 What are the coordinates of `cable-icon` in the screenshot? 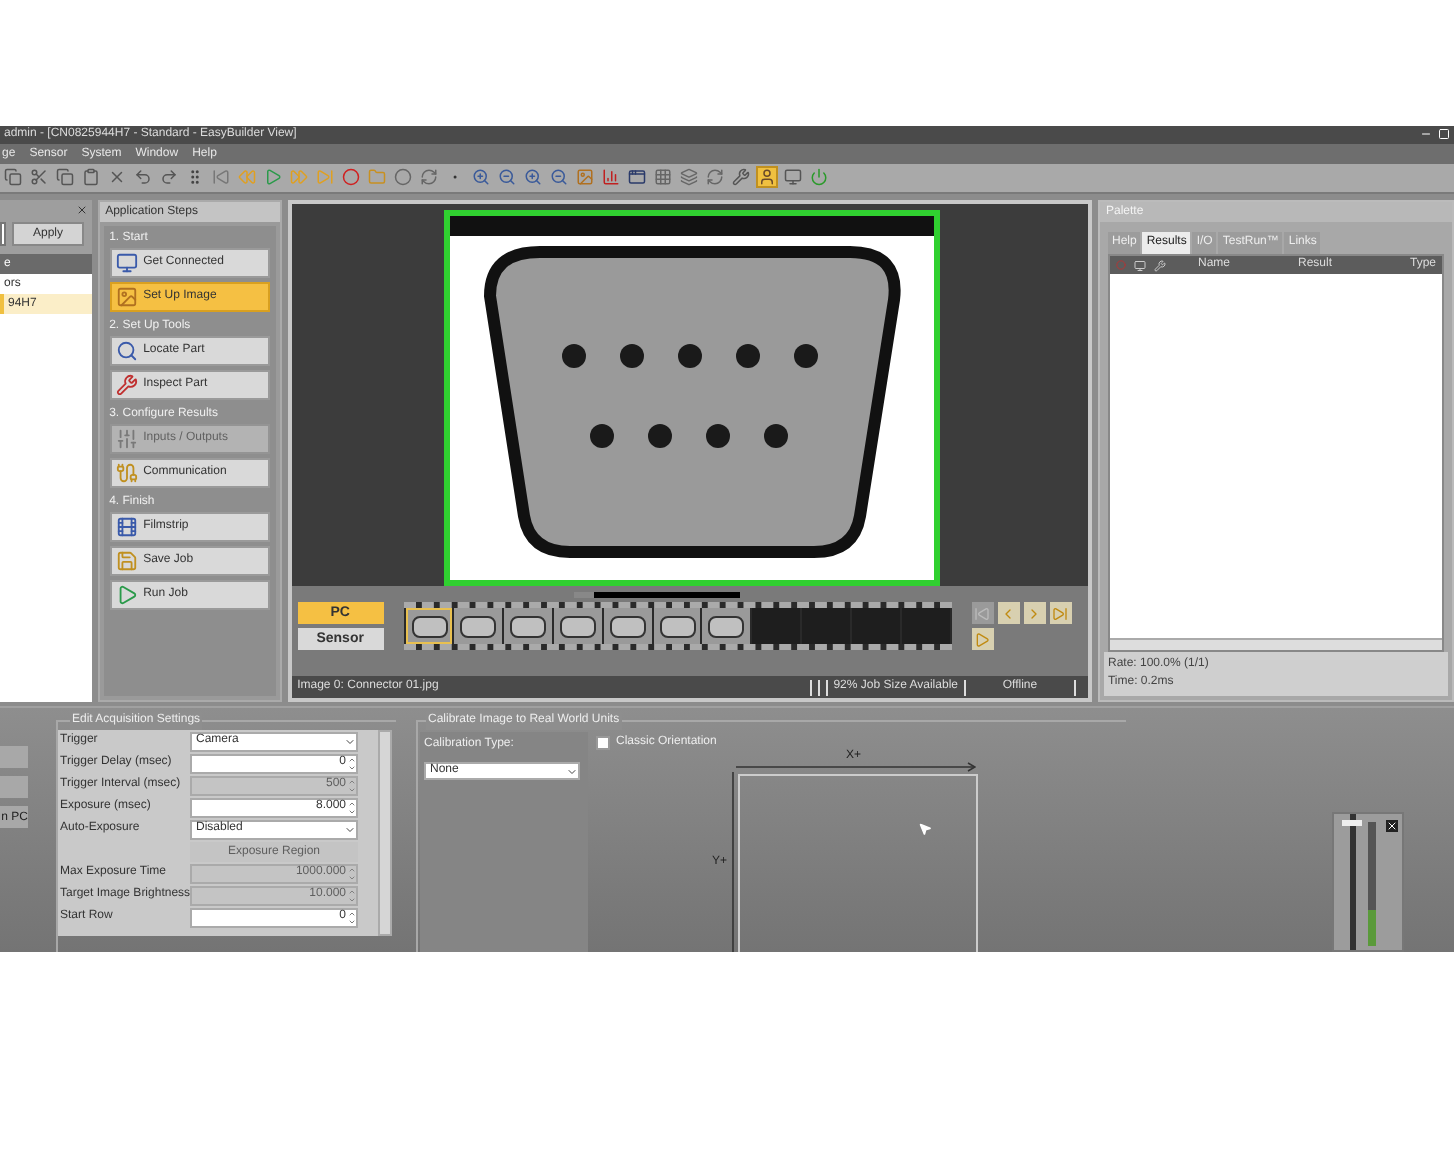 It's located at (126, 473).